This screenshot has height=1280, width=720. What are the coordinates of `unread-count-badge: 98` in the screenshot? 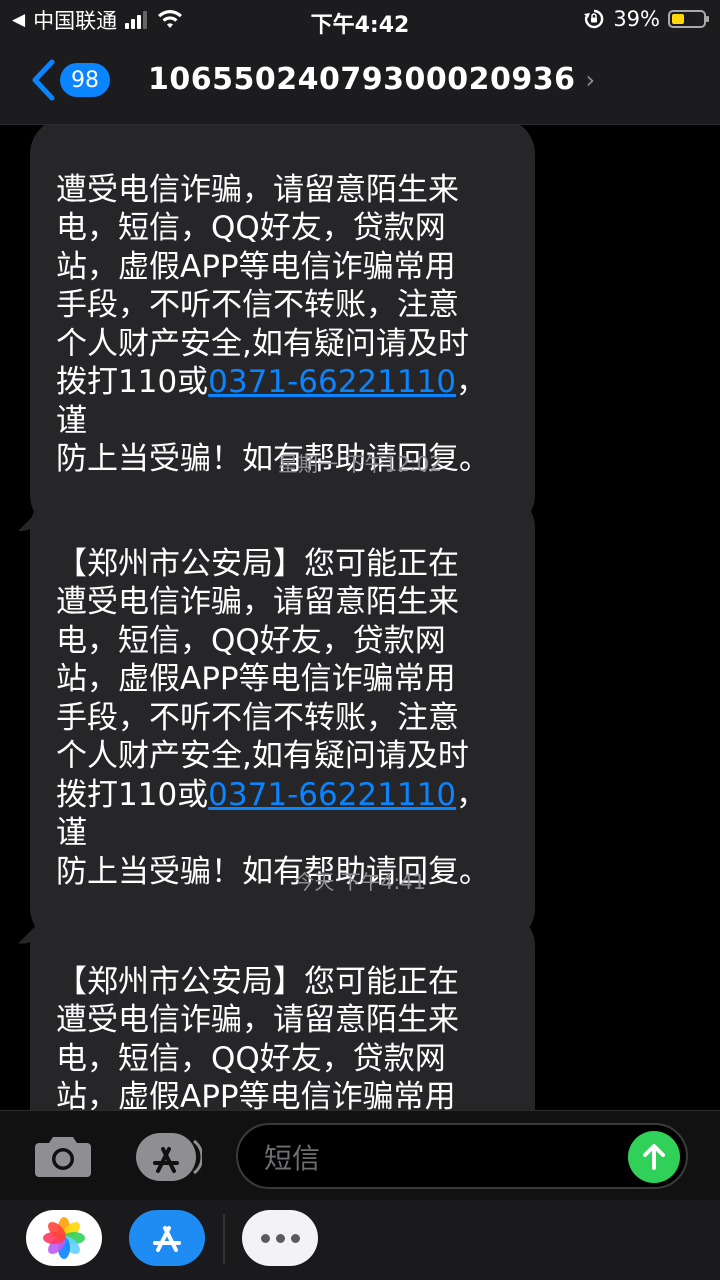 It's located at (85, 80).